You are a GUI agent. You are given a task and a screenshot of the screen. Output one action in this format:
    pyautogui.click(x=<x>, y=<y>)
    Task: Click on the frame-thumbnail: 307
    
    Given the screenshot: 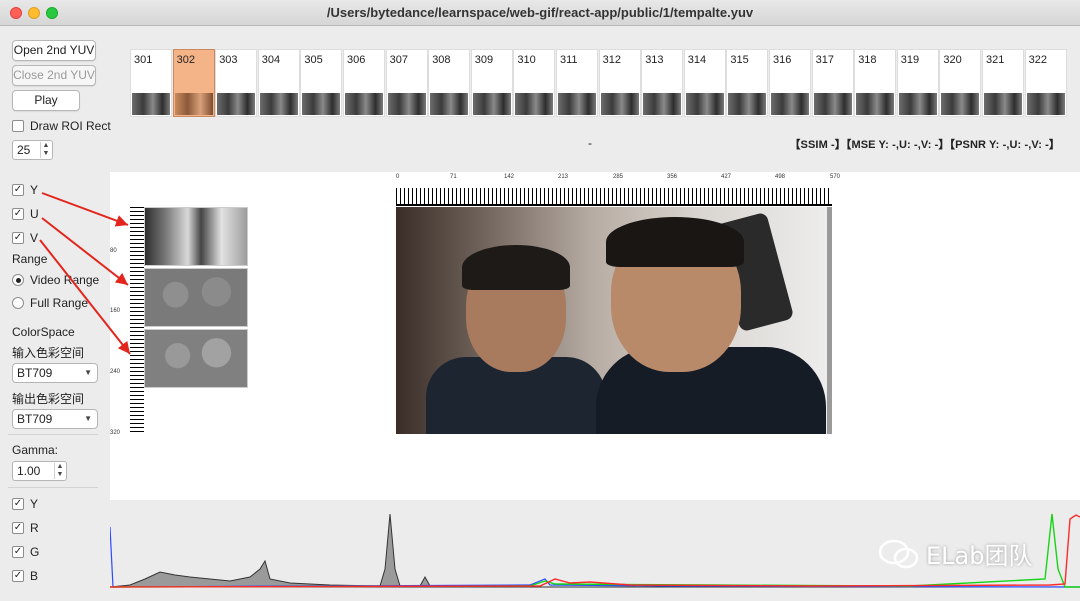 What is the action you would take?
    pyautogui.click(x=406, y=83)
    